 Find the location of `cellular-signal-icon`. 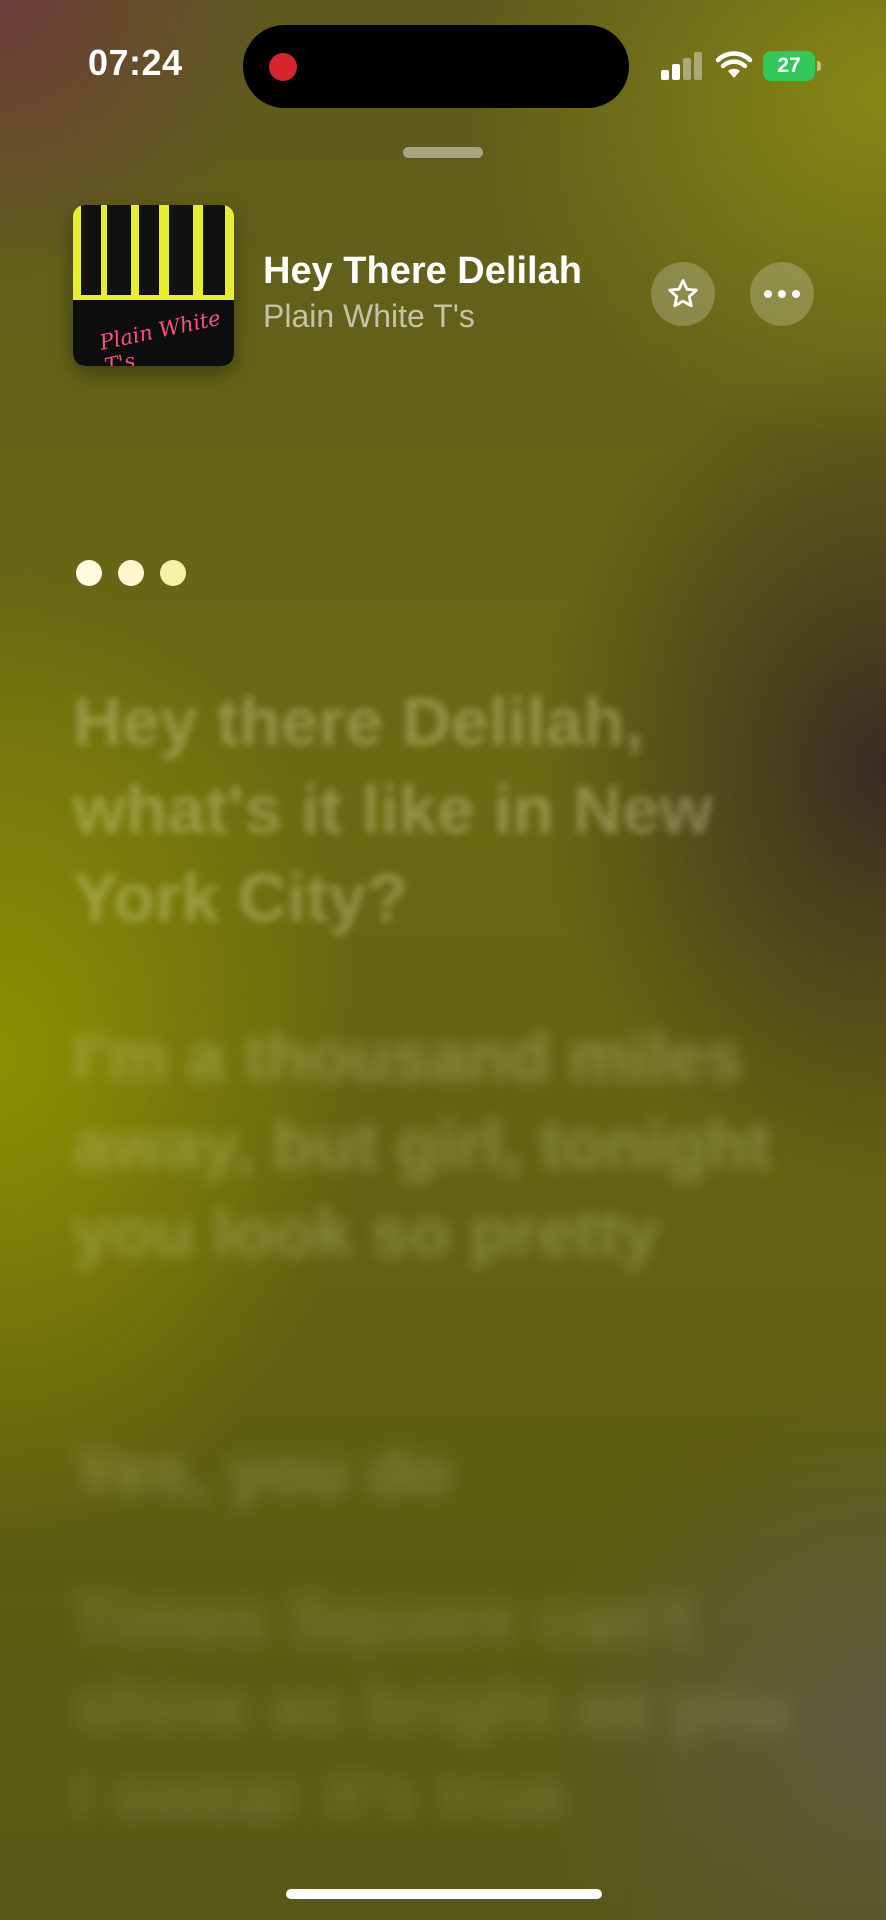

cellular-signal-icon is located at coordinates (682, 66).